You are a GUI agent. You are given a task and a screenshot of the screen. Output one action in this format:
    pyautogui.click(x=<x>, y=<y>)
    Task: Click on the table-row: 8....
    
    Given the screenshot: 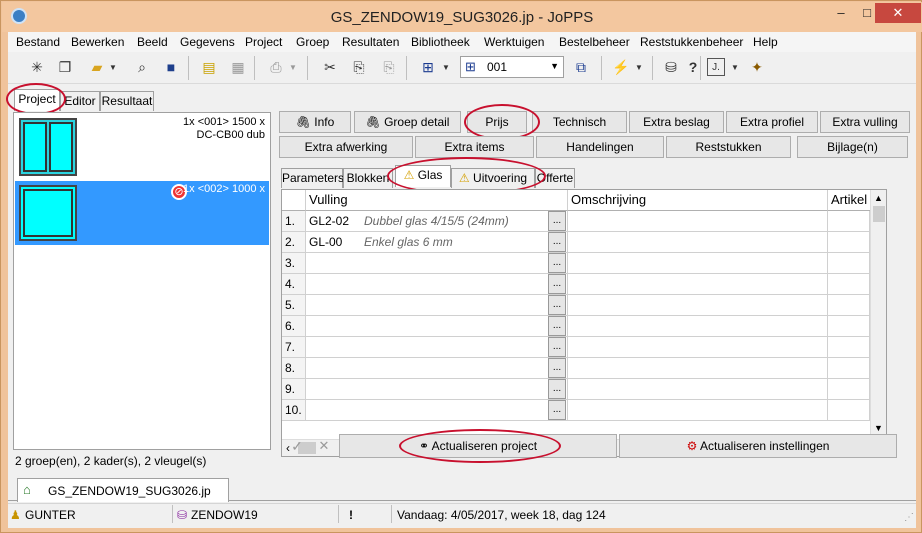 What is the action you would take?
    pyautogui.click(x=582, y=368)
    